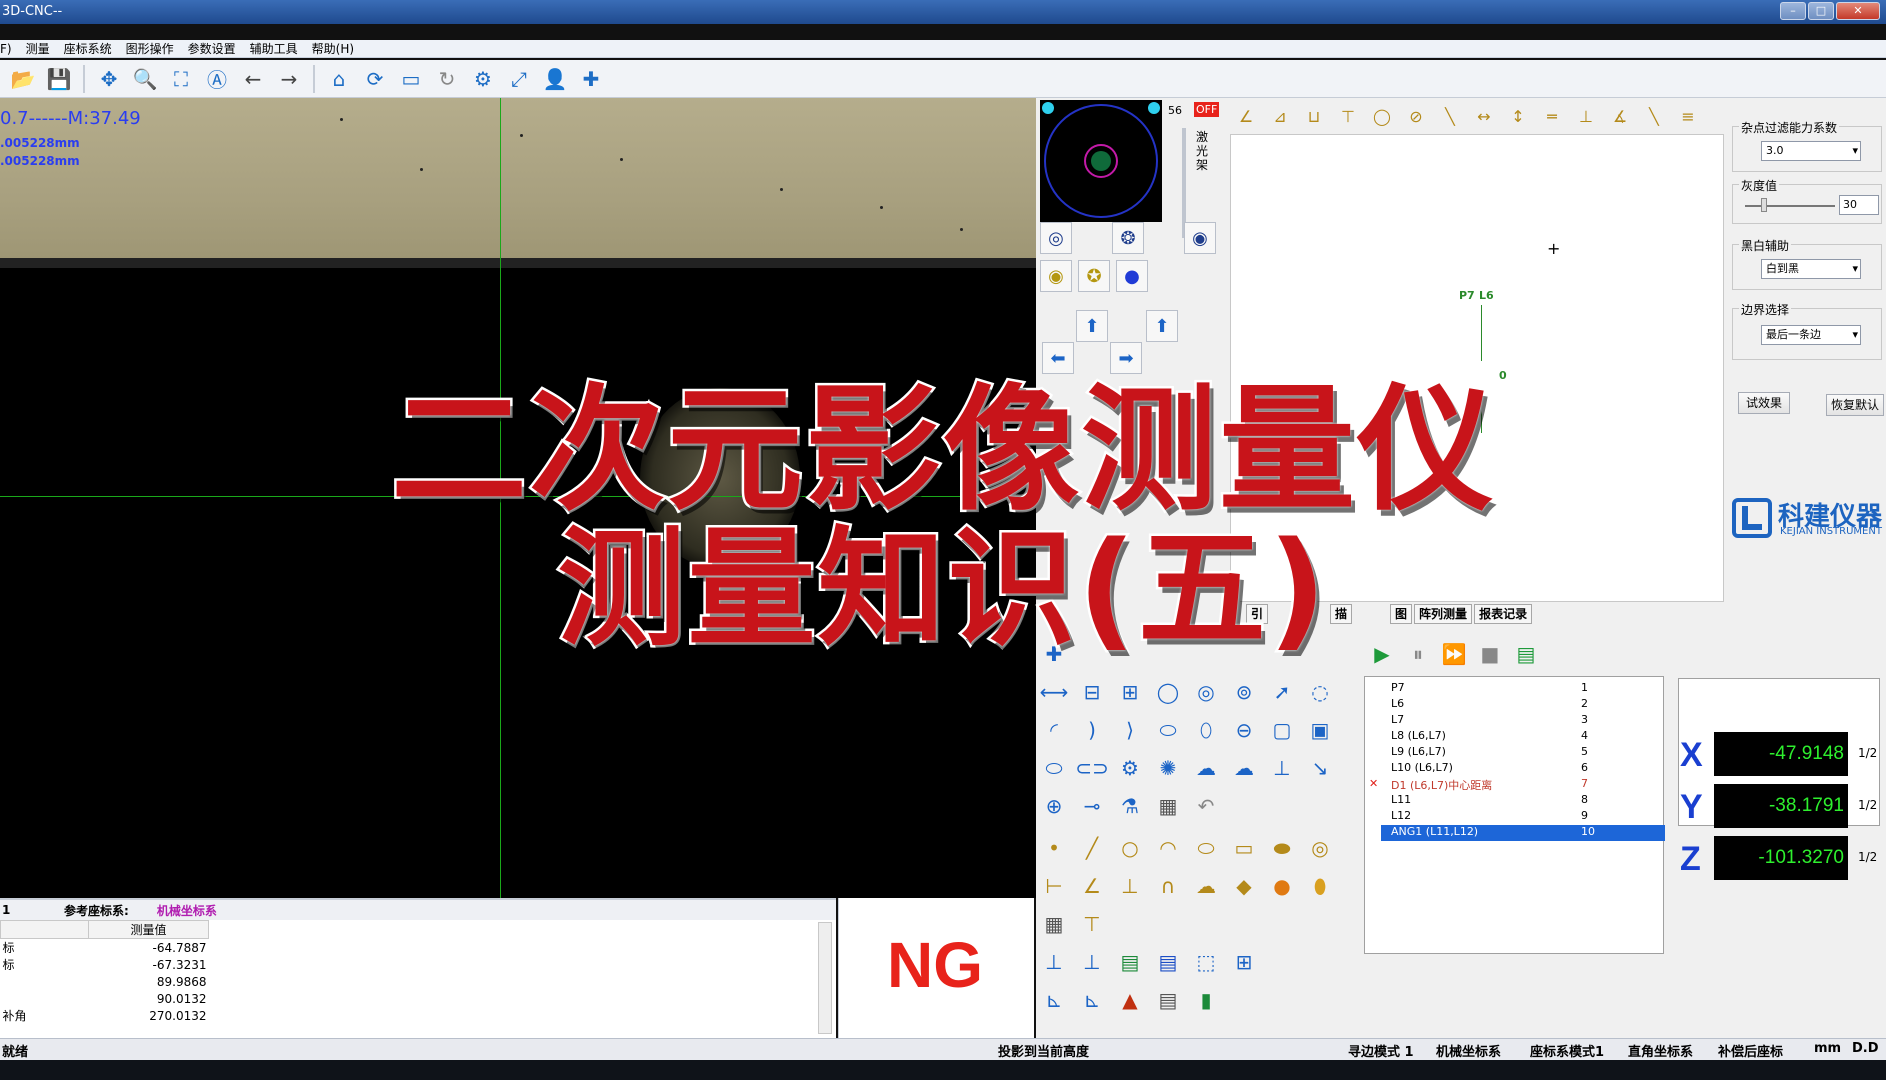 This screenshot has height=1080, width=1886. What do you see at coordinates (1054, 962) in the screenshot?
I see `coord-zero-icon: ⊥` at bounding box center [1054, 962].